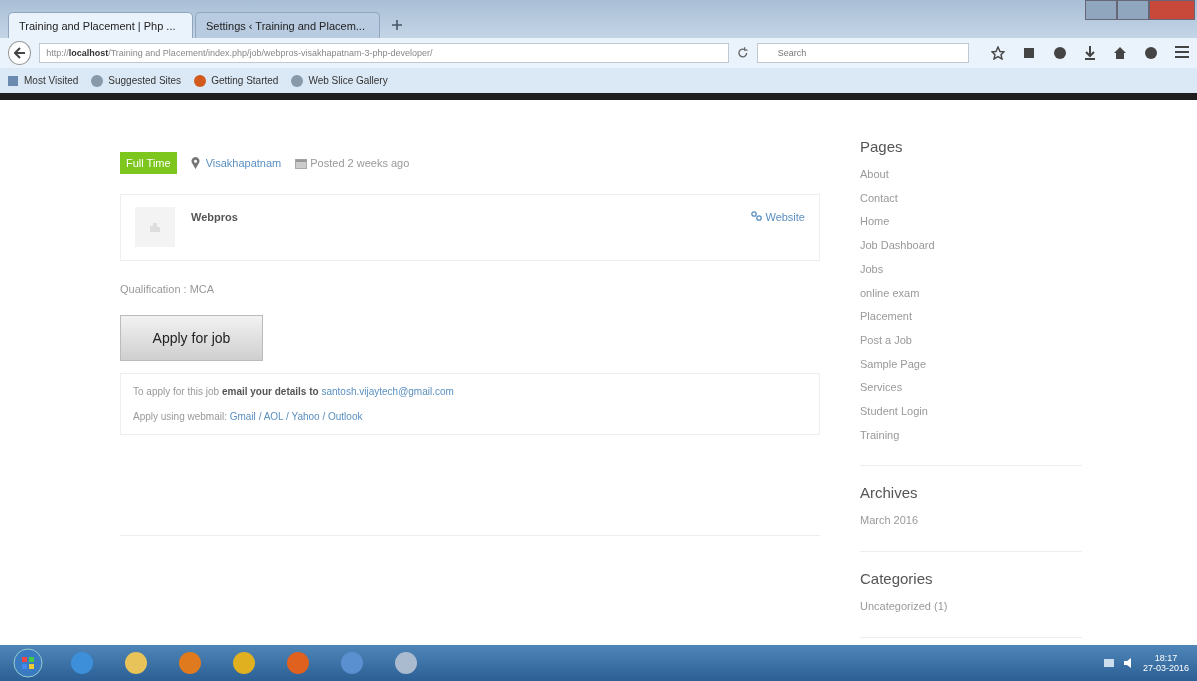 The image size is (1197, 681). Describe the element at coordinates (51, 80) in the screenshot. I see `bookmark-link: Most Visited` at that location.